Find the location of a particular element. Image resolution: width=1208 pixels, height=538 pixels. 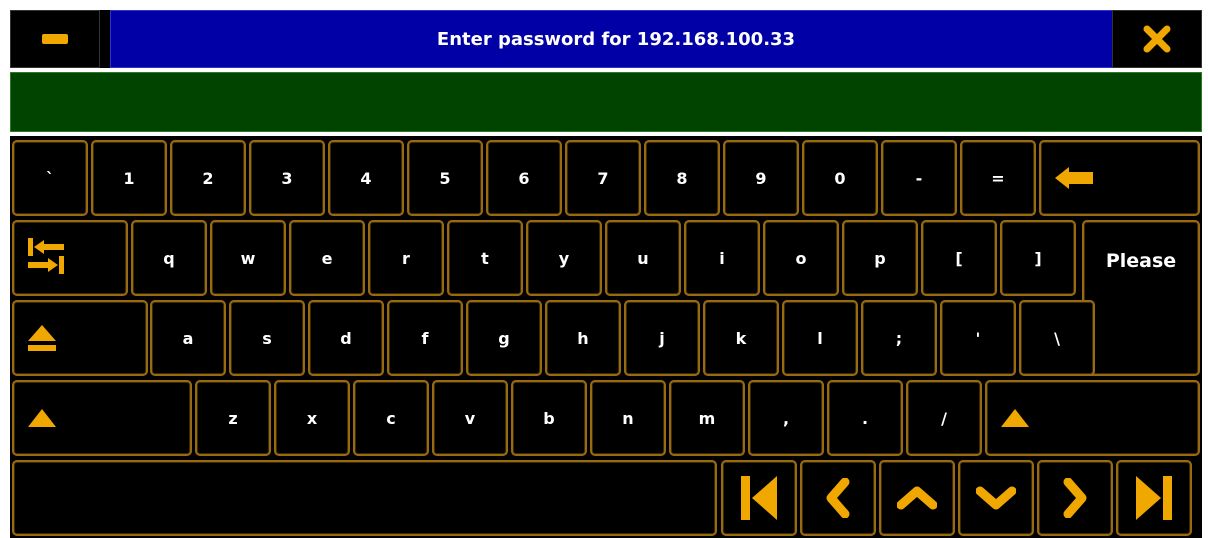

chevron-down-icon is located at coordinates (996, 498).